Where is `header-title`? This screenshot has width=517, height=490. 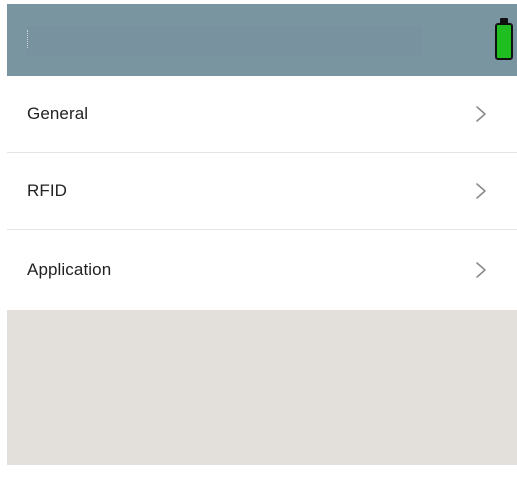 header-title is located at coordinates (224, 41).